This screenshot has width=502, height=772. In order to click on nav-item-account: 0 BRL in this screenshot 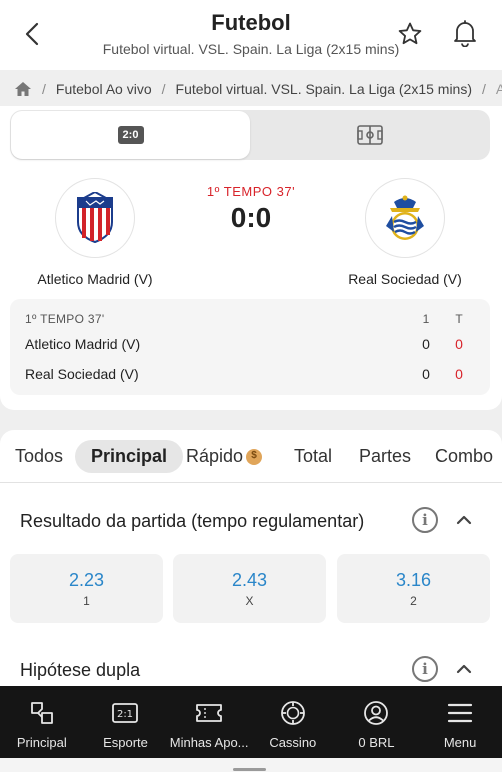, I will do `click(377, 722)`.